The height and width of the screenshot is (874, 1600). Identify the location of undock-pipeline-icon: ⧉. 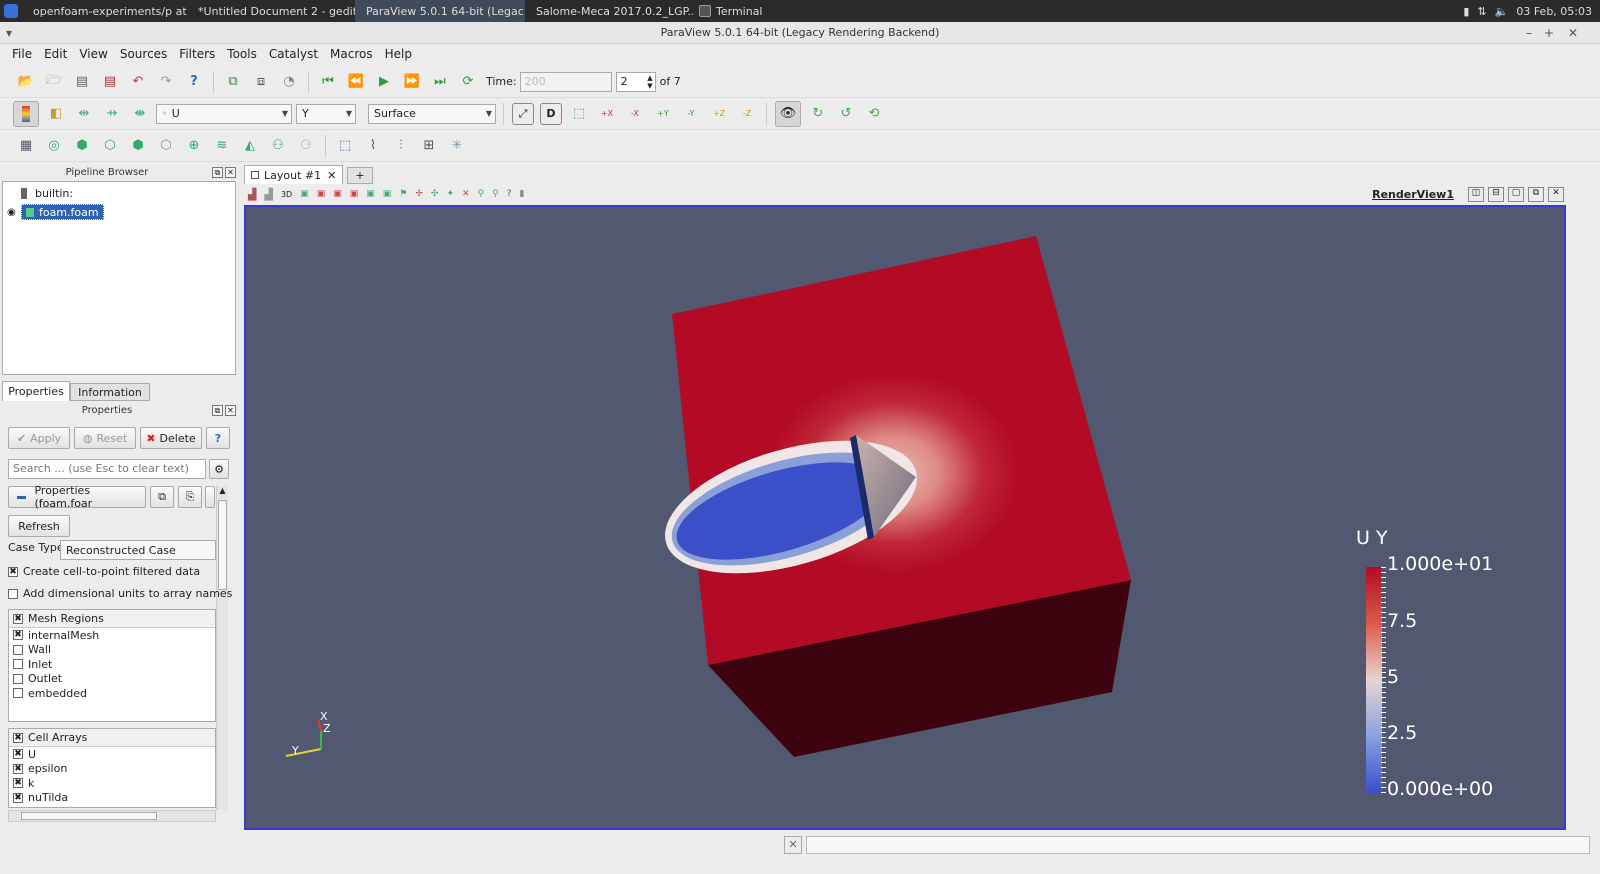
(217, 172).